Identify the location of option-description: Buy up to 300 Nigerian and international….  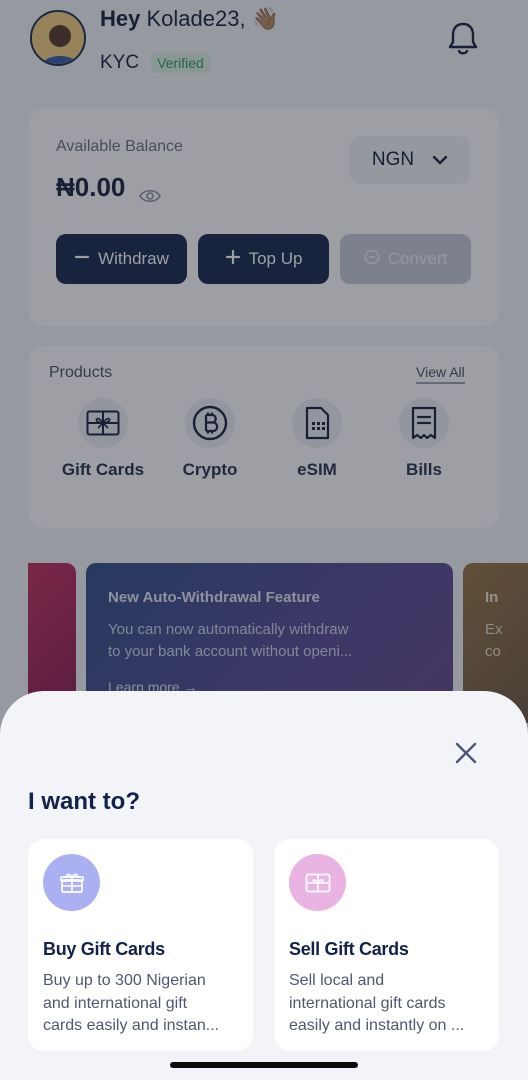
(141, 1004).